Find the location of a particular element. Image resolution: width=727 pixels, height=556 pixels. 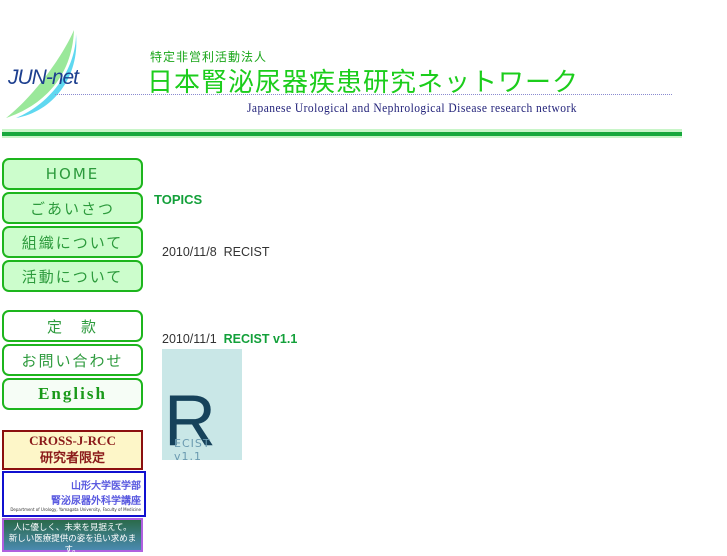

cross-j-rcc-banner: CROSS-J-RCC 研究者限定 is located at coordinates (72, 450).